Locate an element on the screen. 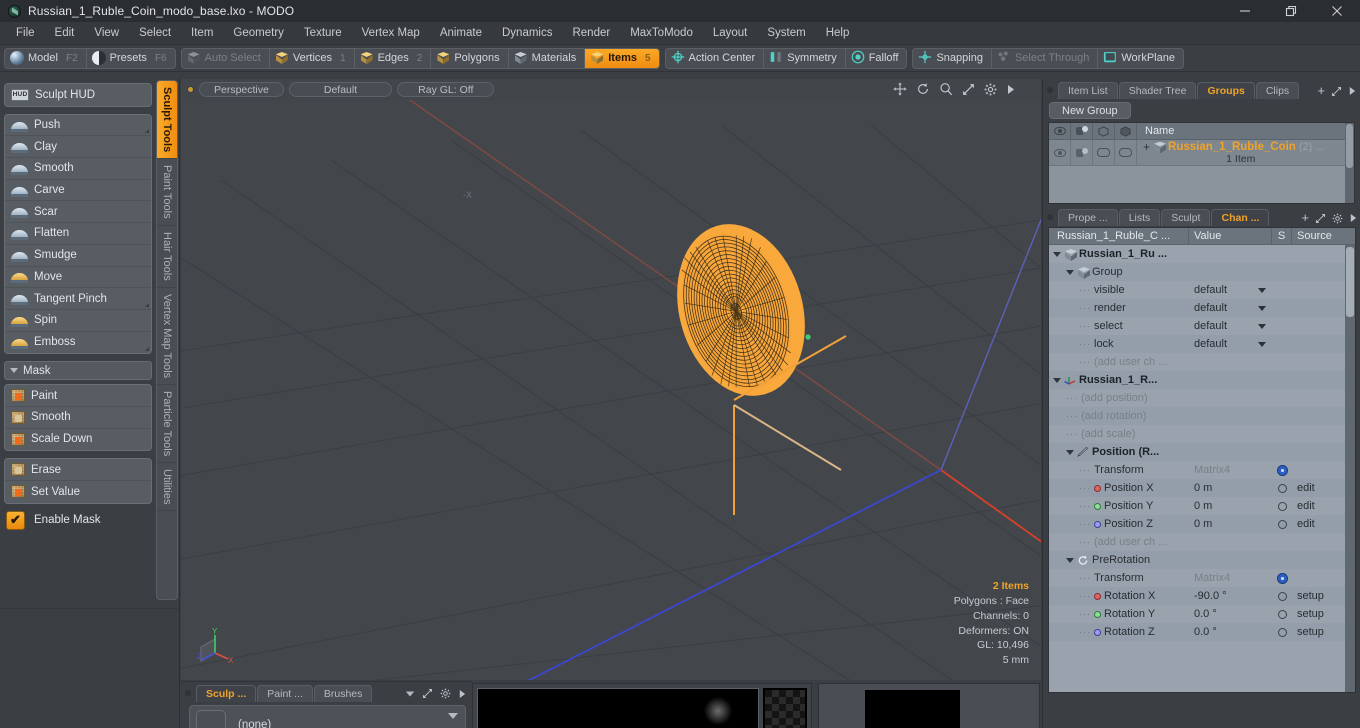 This screenshot has width=1360, height=728. menu-item-vertex-map: Vertex Map is located at coordinates (391, 33).